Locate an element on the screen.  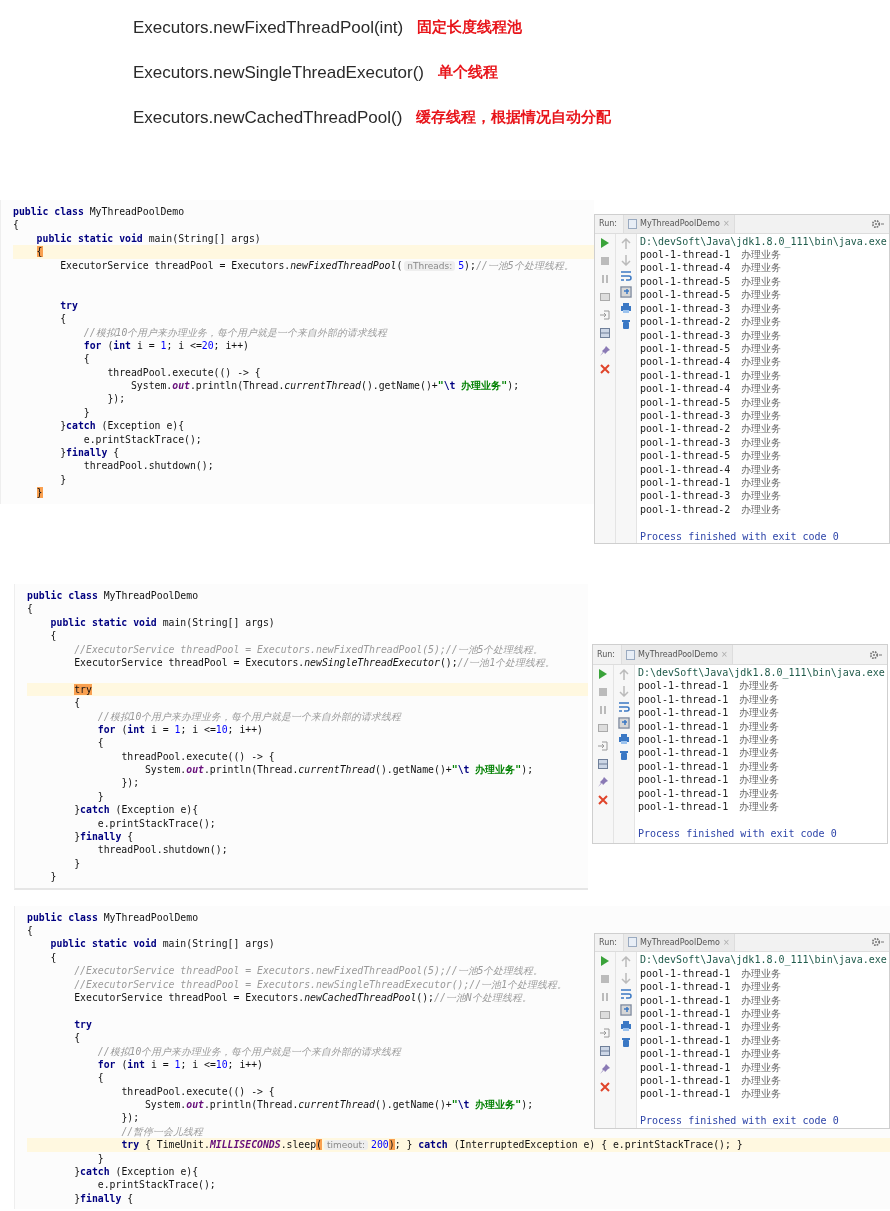
code-line: for (int i = 1; i <=10; i++) is located at coordinates (179, 729).